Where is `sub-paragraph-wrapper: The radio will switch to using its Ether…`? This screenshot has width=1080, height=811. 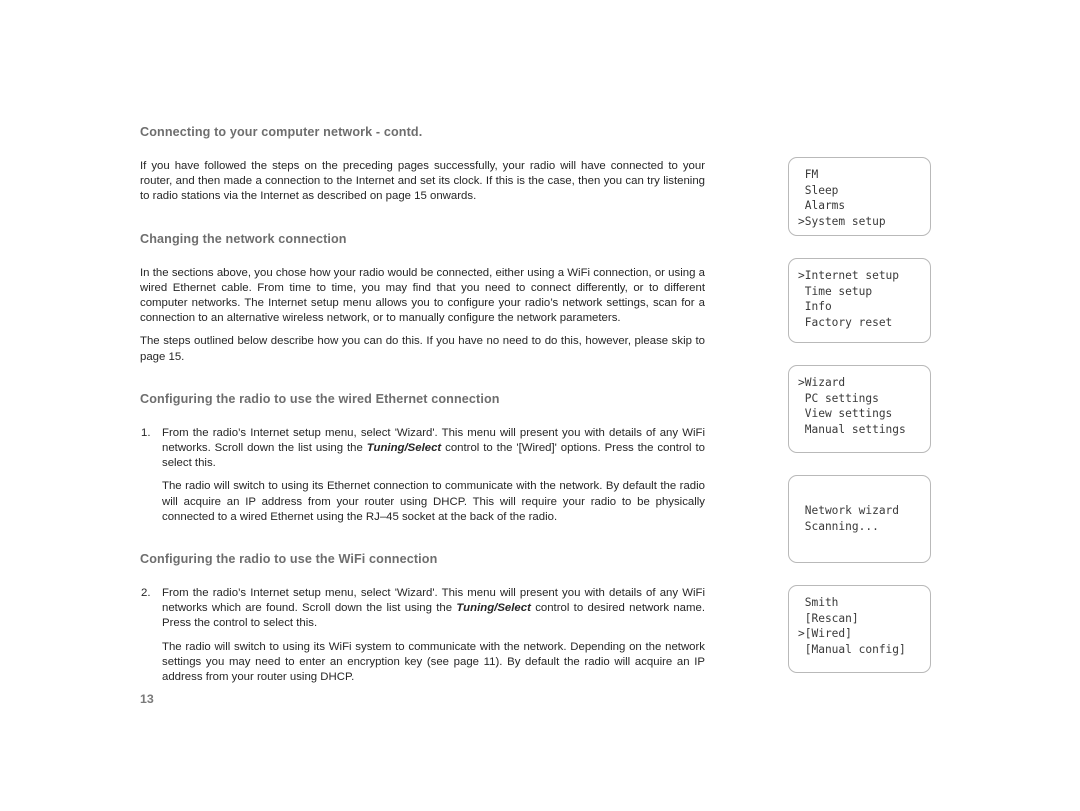 sub-paragraph-wrapper: The radio will switch to using its Ether… is located at coordinates (422, 502).